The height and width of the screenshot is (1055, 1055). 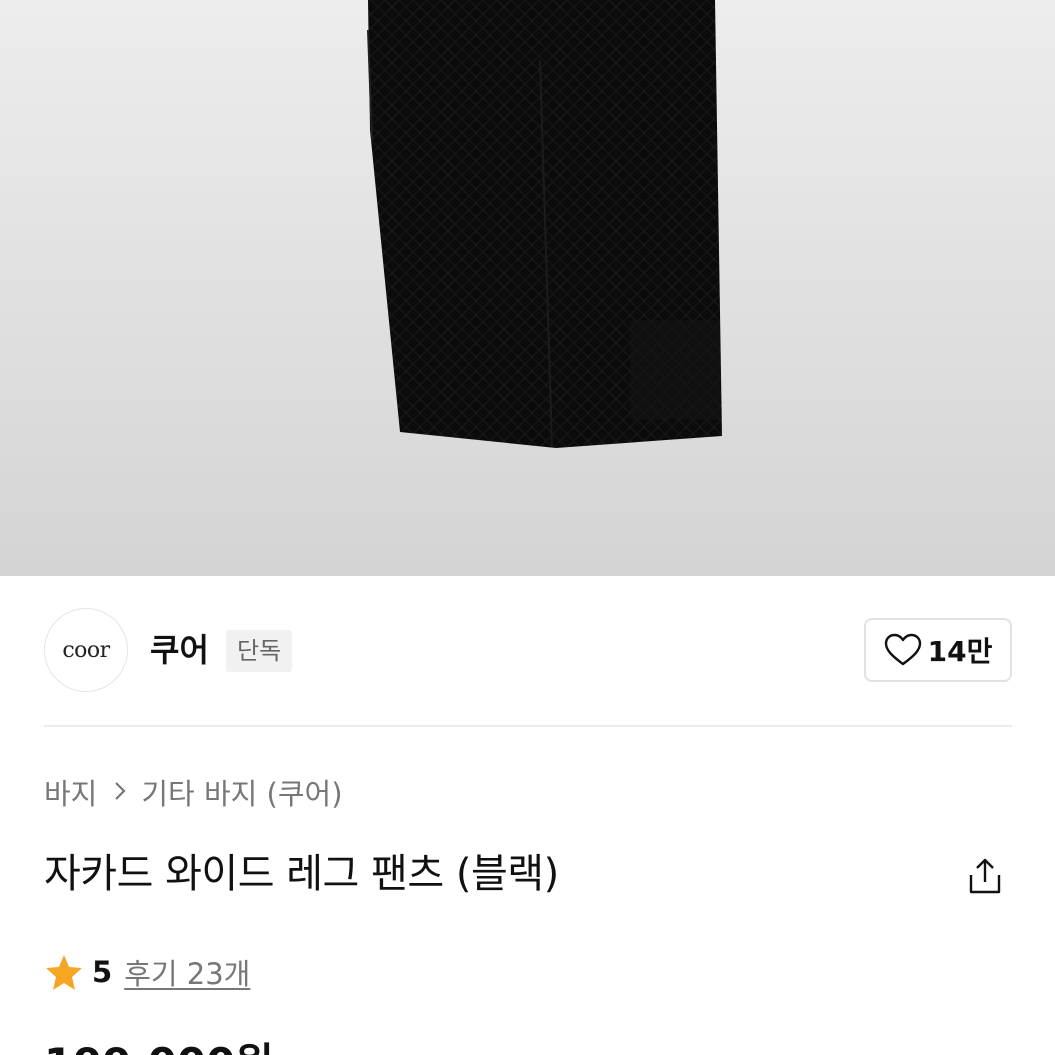 I want to click on breadcrumb-item-other-pants: 기타 바지 (쿠어), so click(x=241, y=794).